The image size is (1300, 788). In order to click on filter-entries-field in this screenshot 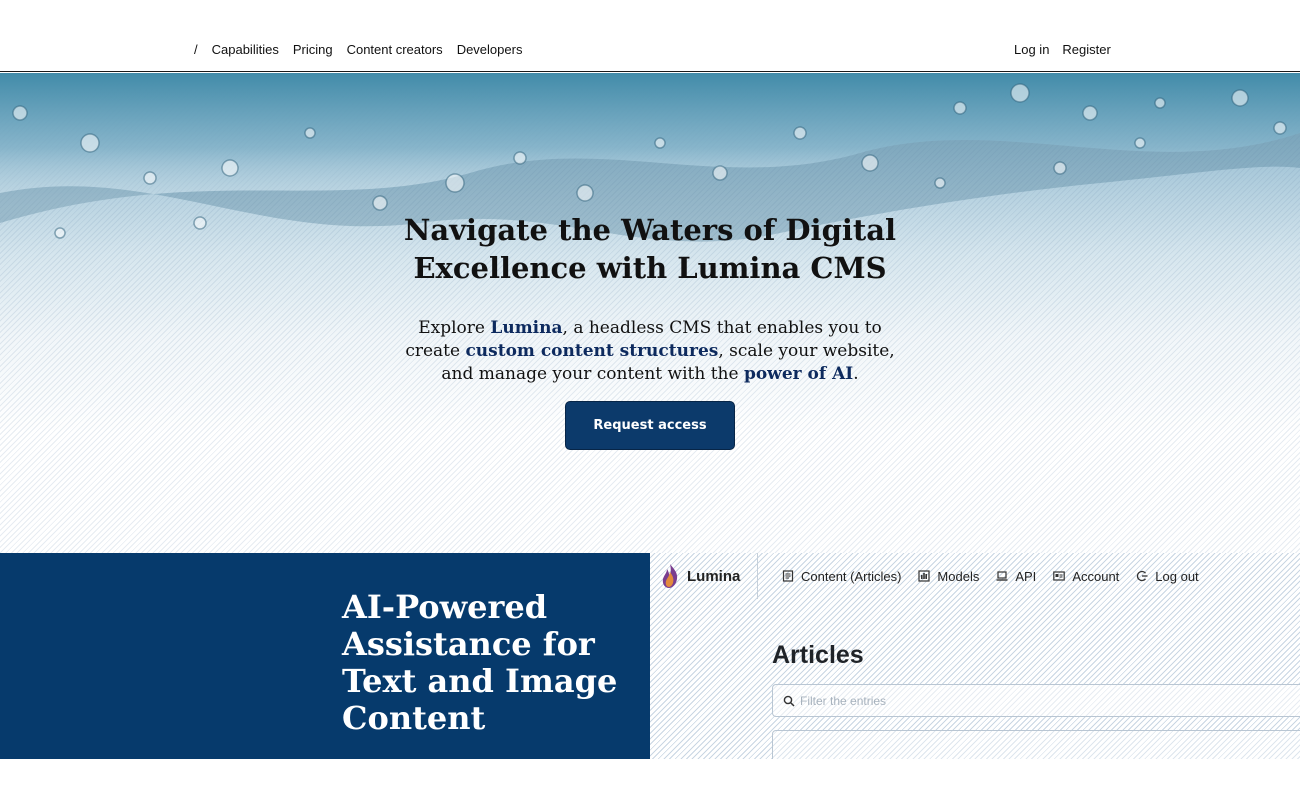, I will do `click(1036, 700)`.